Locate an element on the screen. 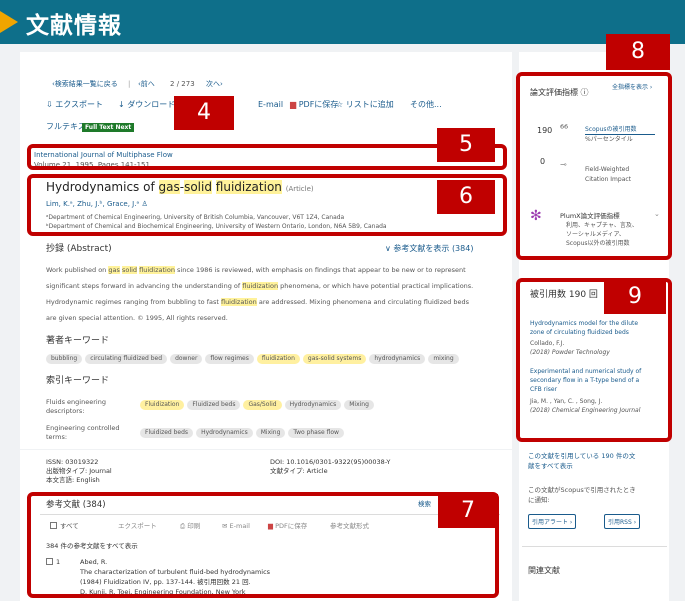 This screenshot has height=601, width=685. save-pdf-label: PDFに保存 is located at coordinates (318, 104).